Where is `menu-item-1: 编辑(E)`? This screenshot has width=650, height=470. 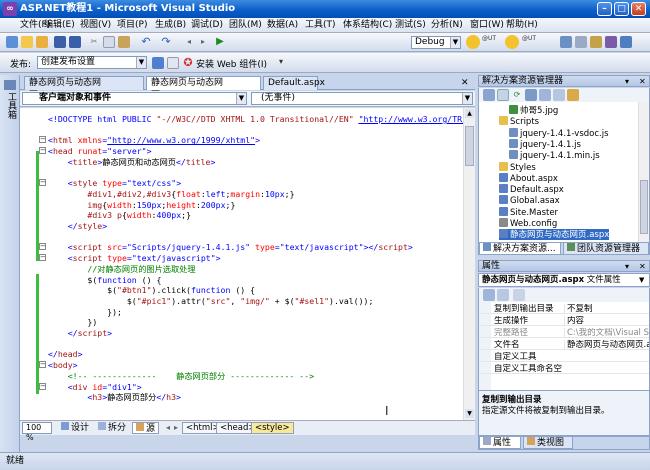 menu-item-1: 编辑(E) is located at coordinates (59, 25).